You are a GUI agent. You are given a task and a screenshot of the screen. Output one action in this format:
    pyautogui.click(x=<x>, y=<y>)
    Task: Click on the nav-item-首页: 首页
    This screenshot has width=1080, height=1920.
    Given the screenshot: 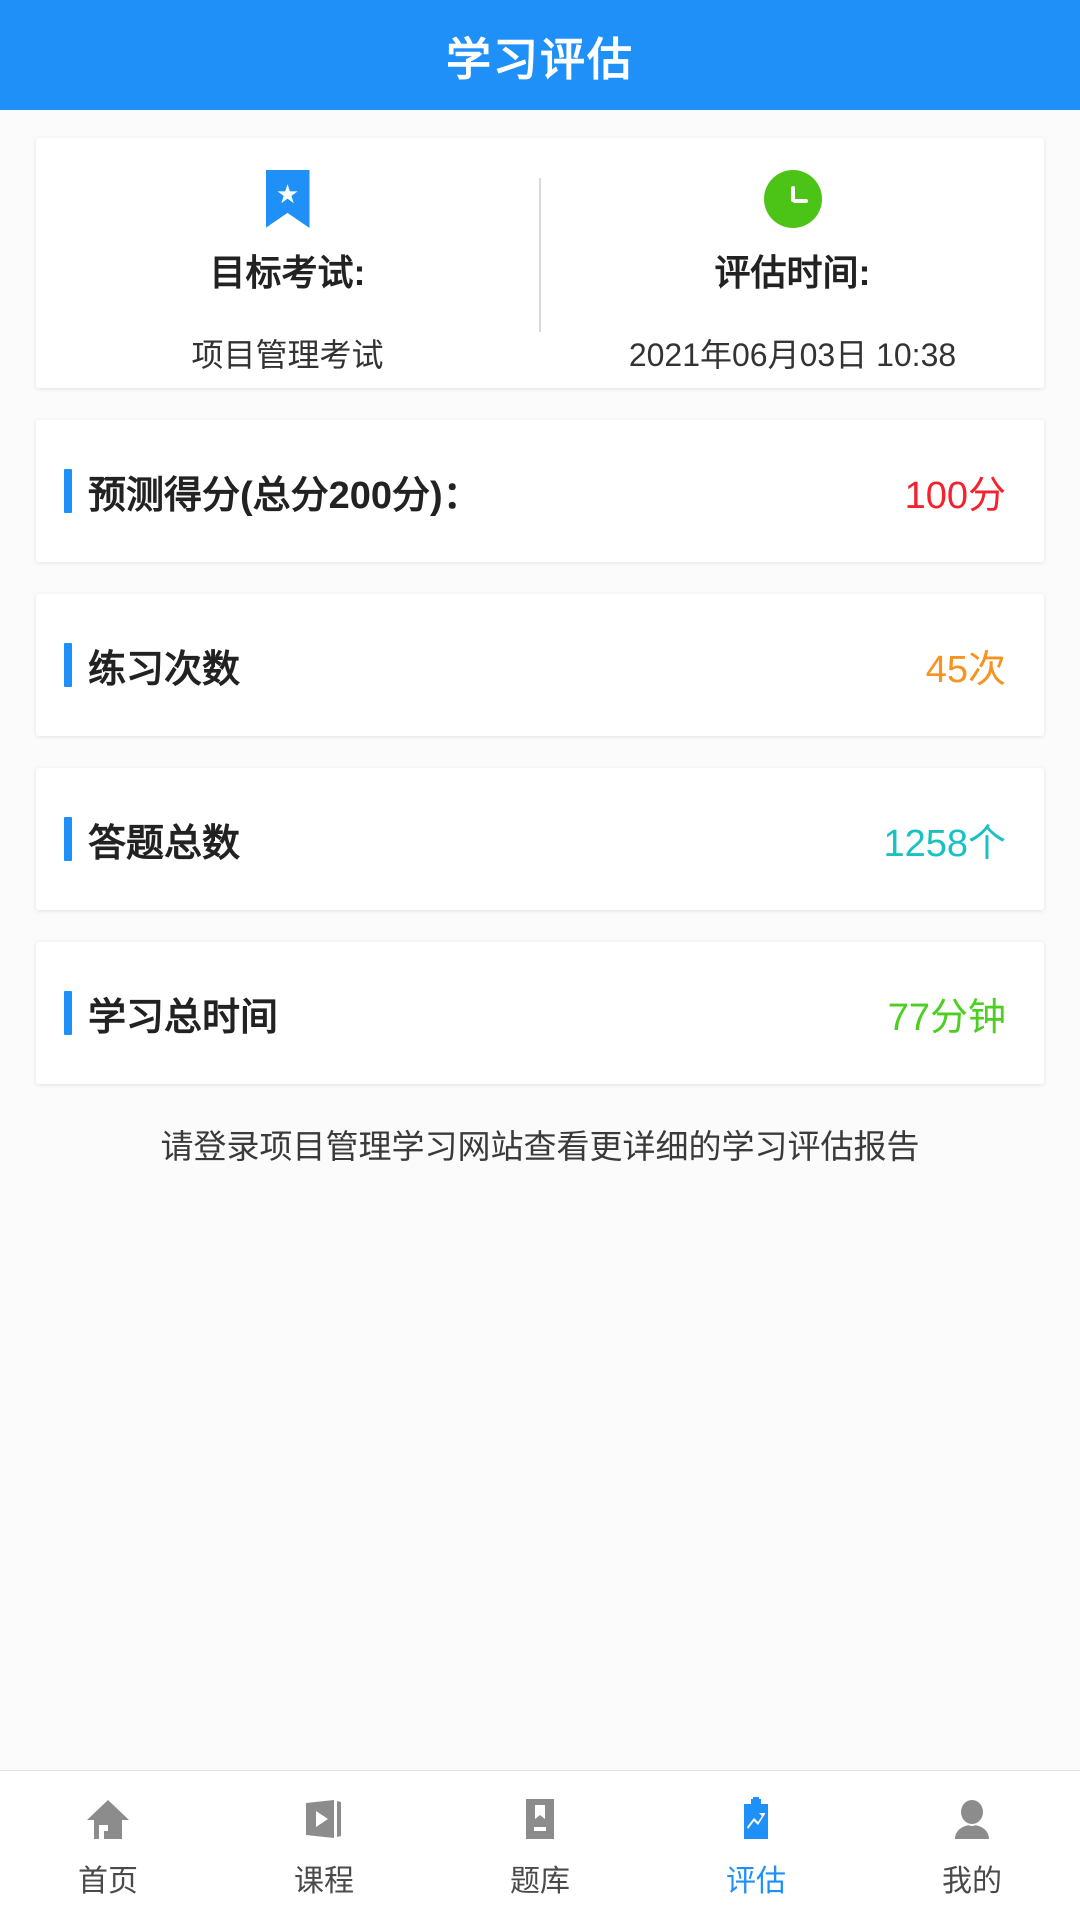 What is the action you would take?
    pyautogui.click(x=108, y=1846)
    